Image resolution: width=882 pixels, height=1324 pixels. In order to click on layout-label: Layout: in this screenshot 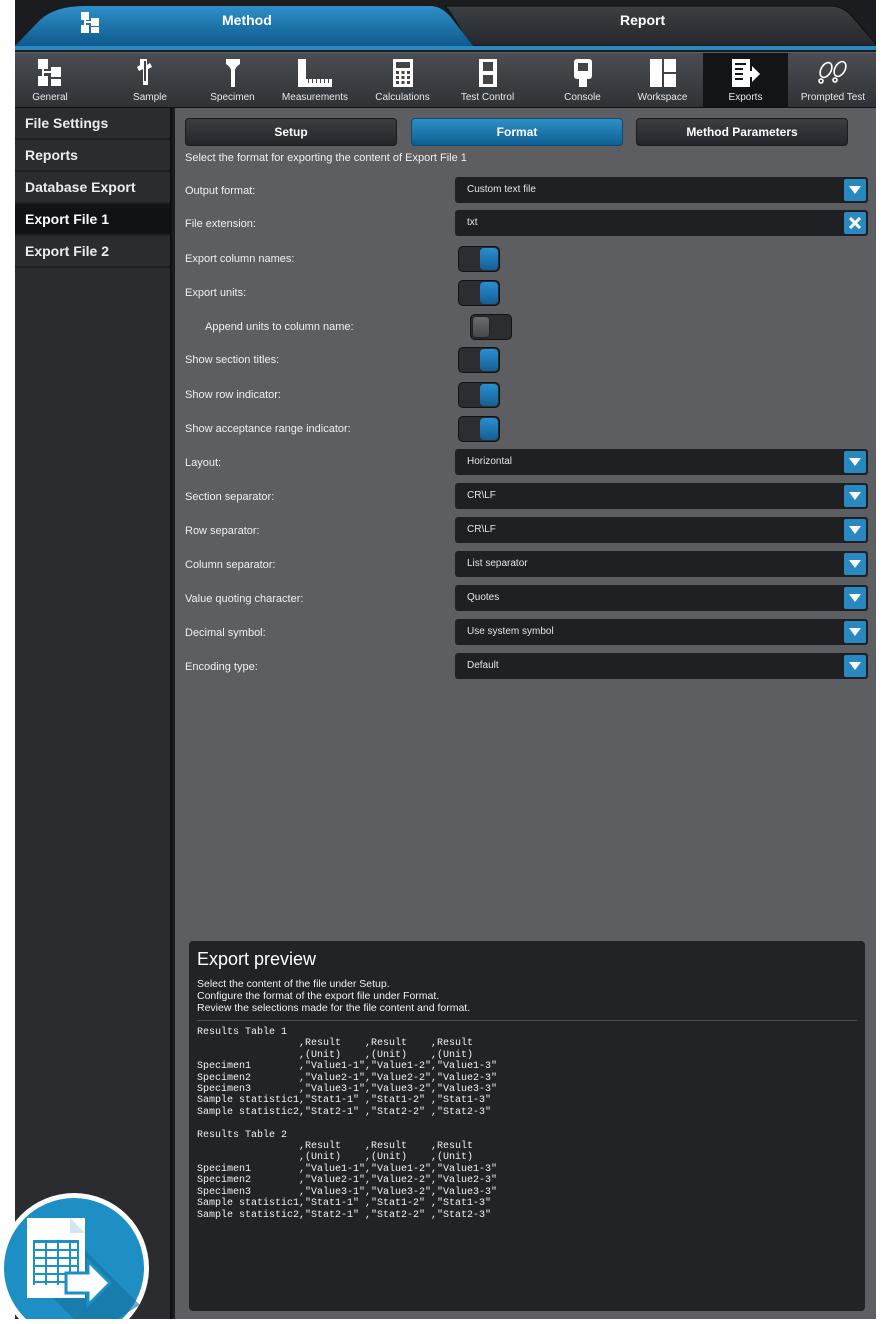, I will do `click(203, 463)`.